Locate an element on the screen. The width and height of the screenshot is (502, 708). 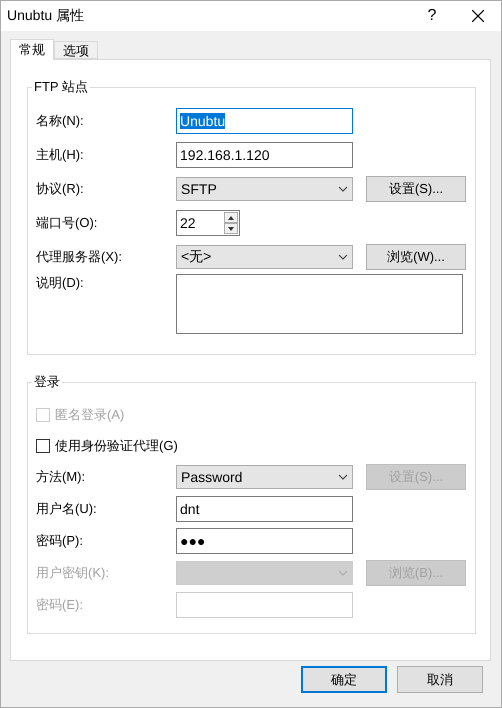
tab: 选项 is located at coordinates (76, 50).